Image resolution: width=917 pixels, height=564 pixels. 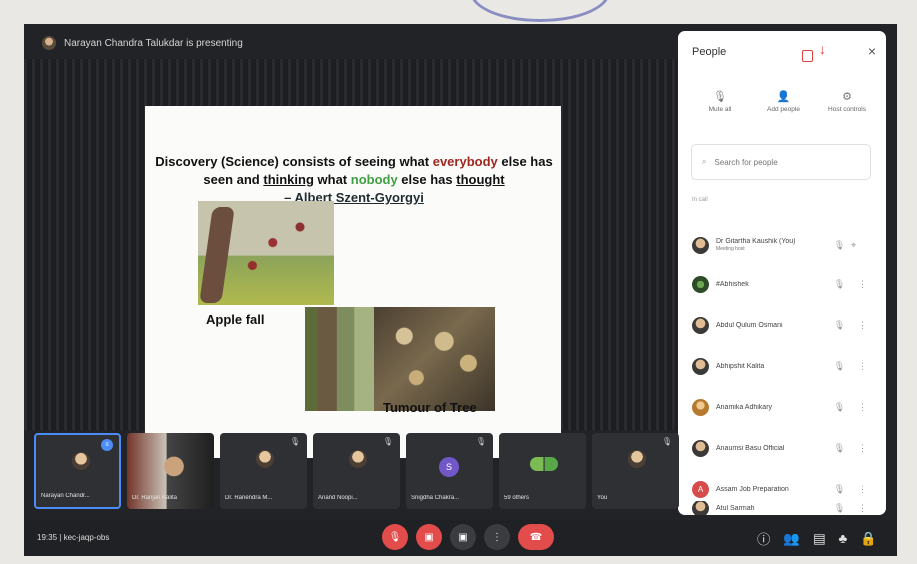 I want to click on people-actions: 🎙 Mute all 👤 Add people ⚙ Host controls, so click(x=783, y=101).